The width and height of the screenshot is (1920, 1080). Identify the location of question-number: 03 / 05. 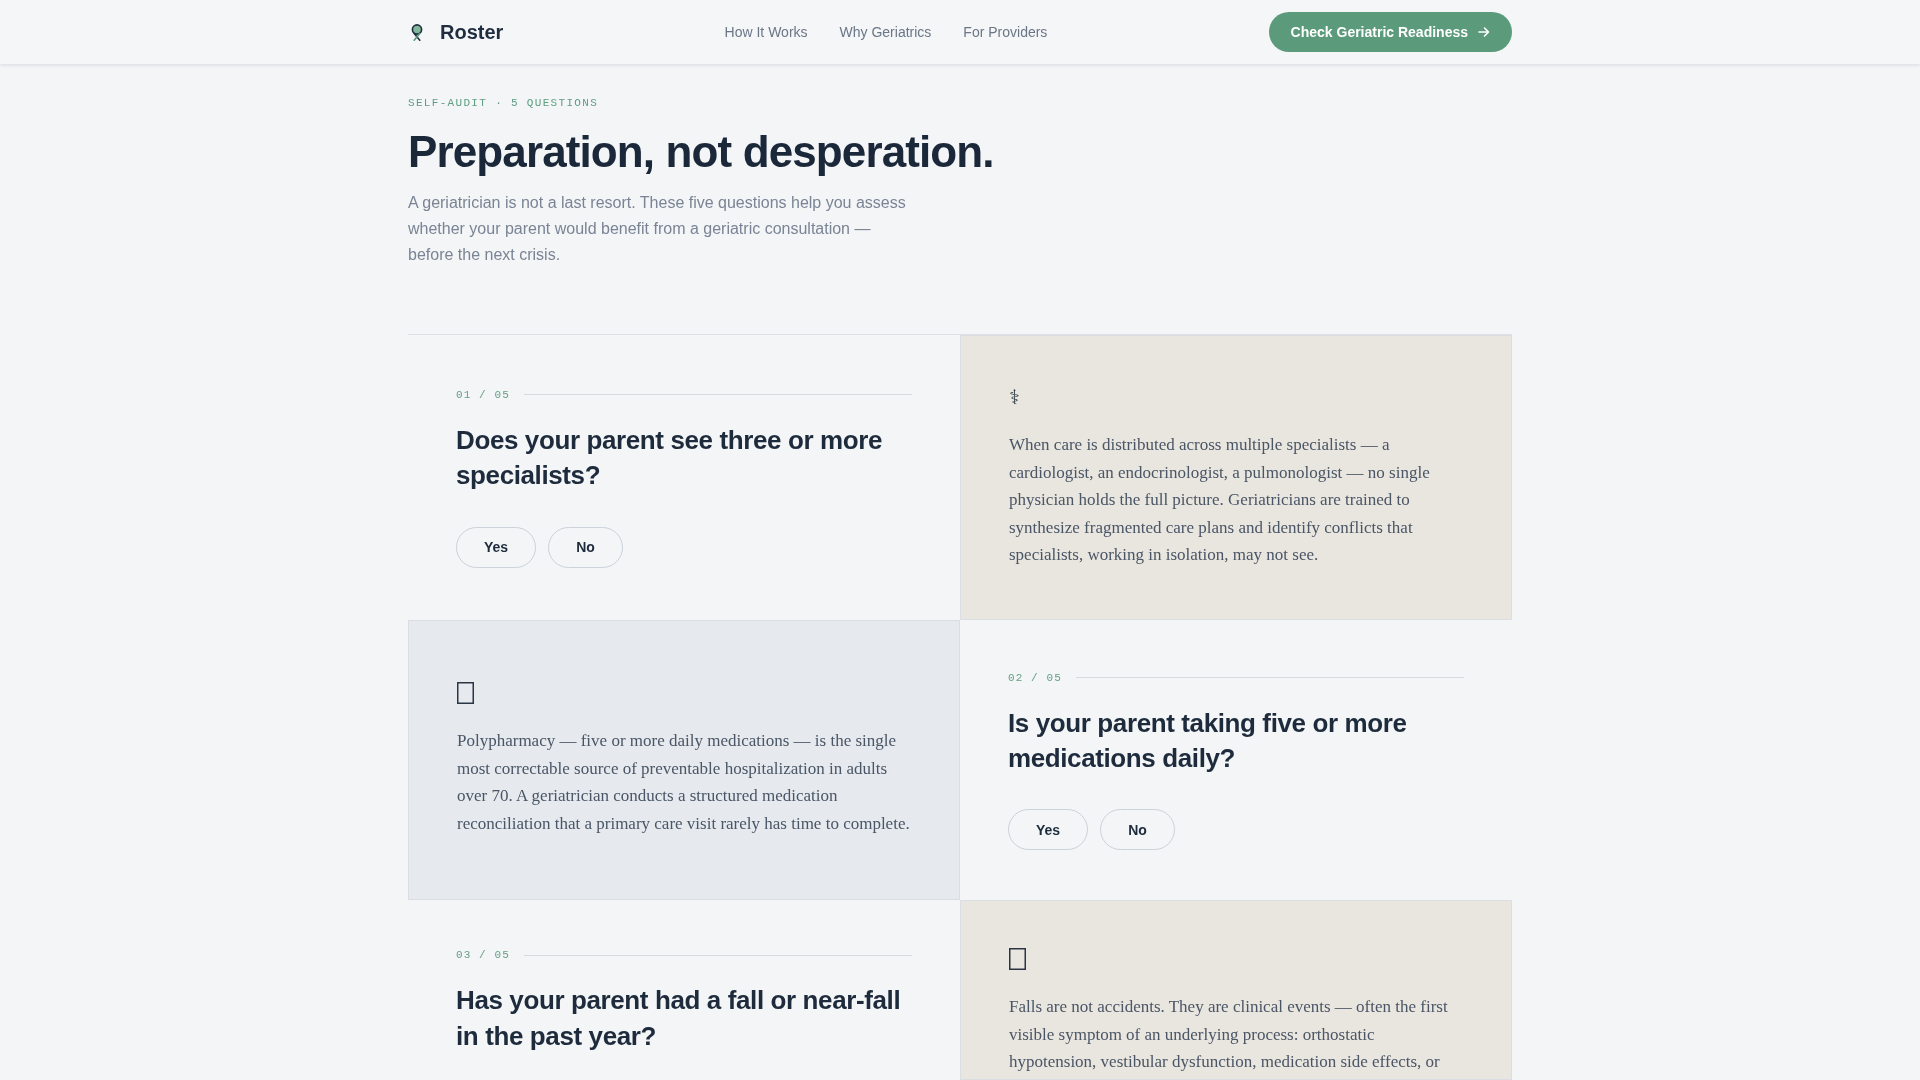
(483, 956).